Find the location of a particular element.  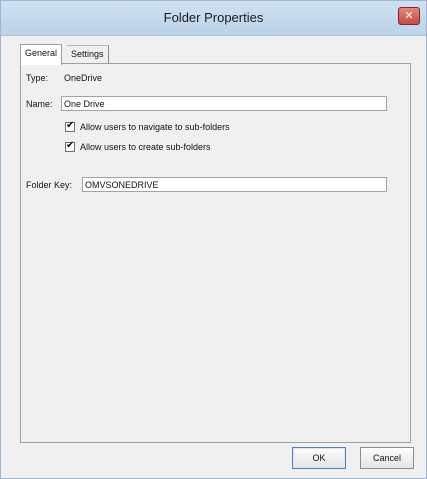

close-icon: ✕ is located at coordinates (409, 15).